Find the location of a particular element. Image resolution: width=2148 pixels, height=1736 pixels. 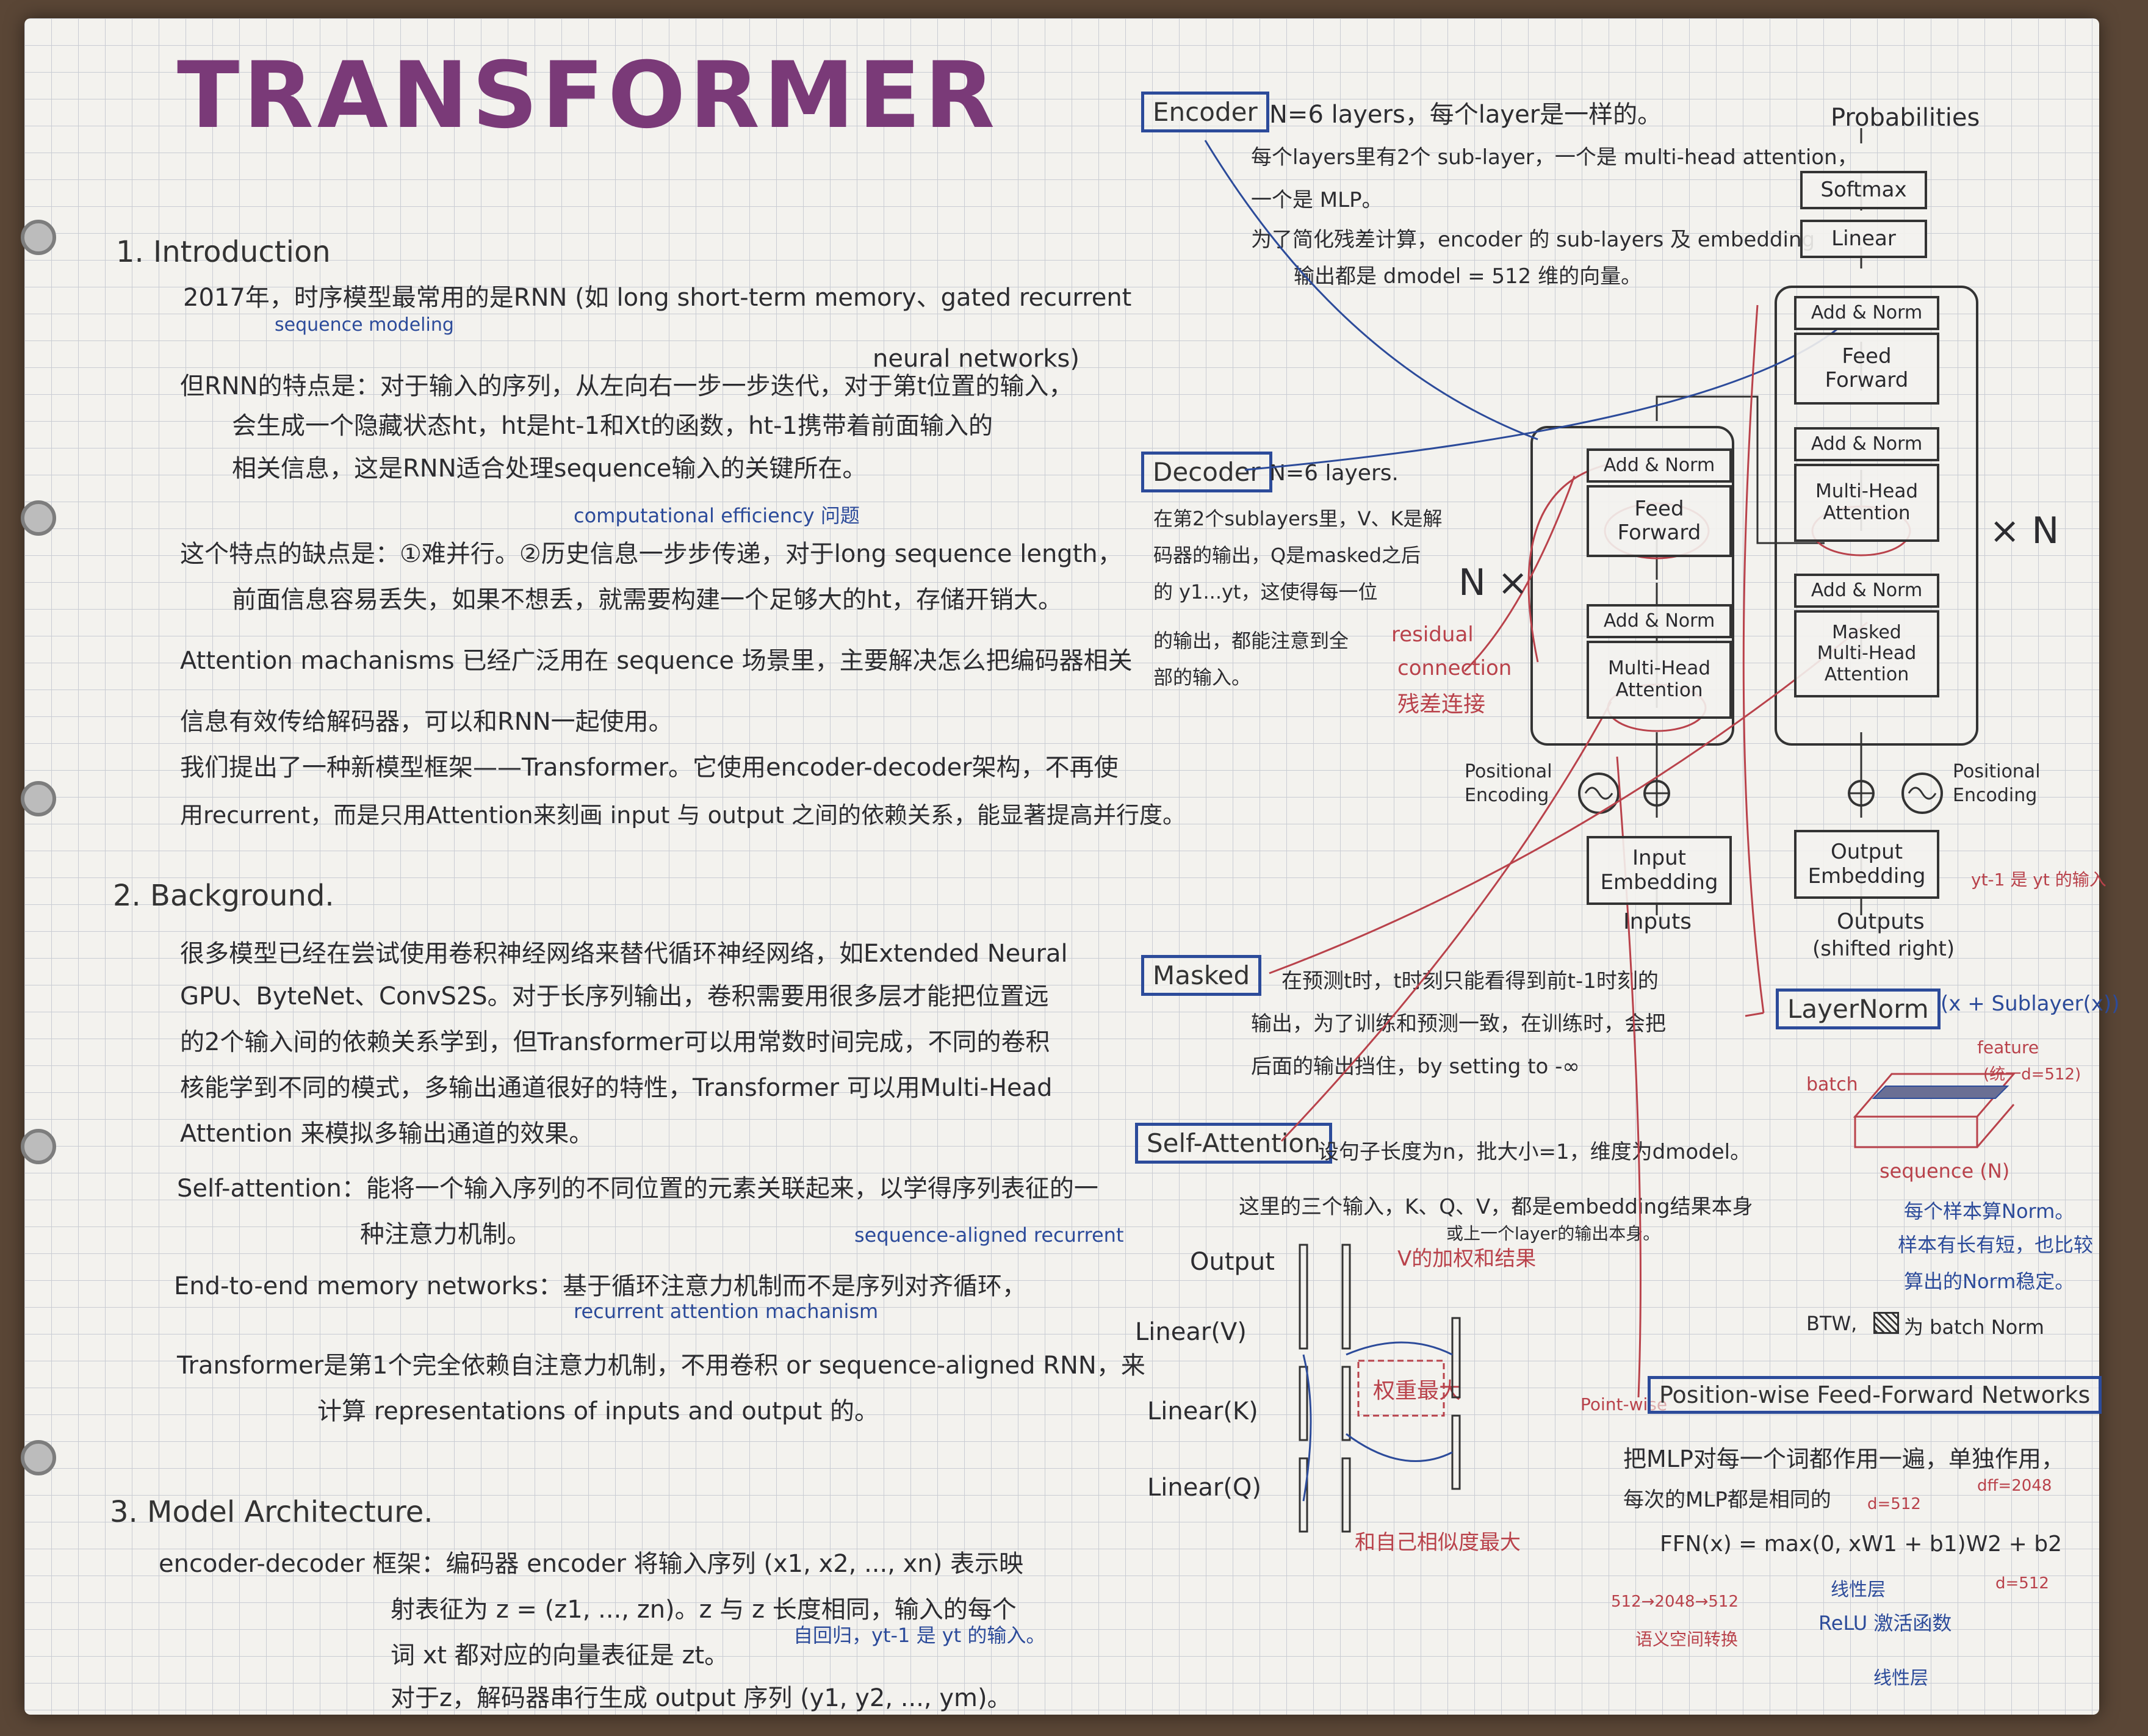

decoder-multi-head-box: Multi-Head Attention is located at coordinates (1866, 503).